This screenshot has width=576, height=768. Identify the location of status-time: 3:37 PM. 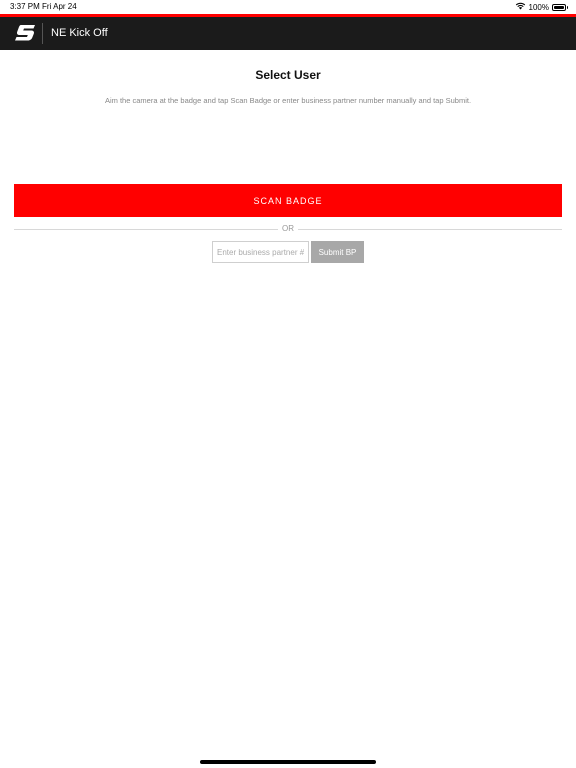
(25, 6).